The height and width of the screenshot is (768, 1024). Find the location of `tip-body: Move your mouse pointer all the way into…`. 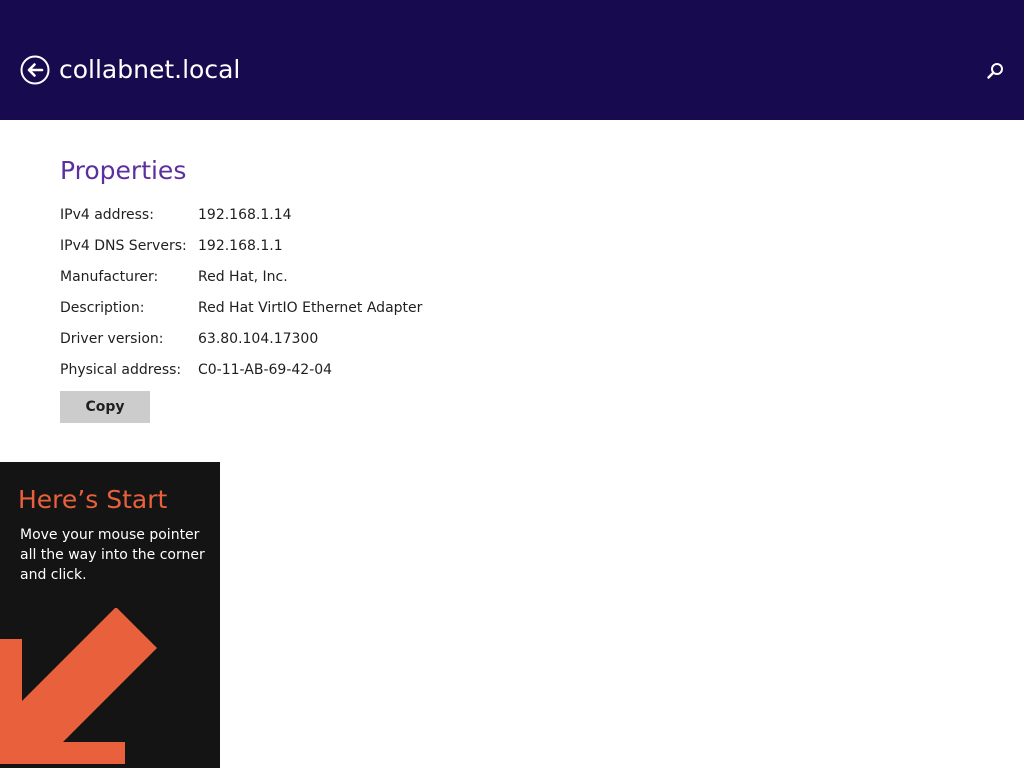

tip-body: Move your mouse pointer all the way into… is located at coordinates (112, 555).